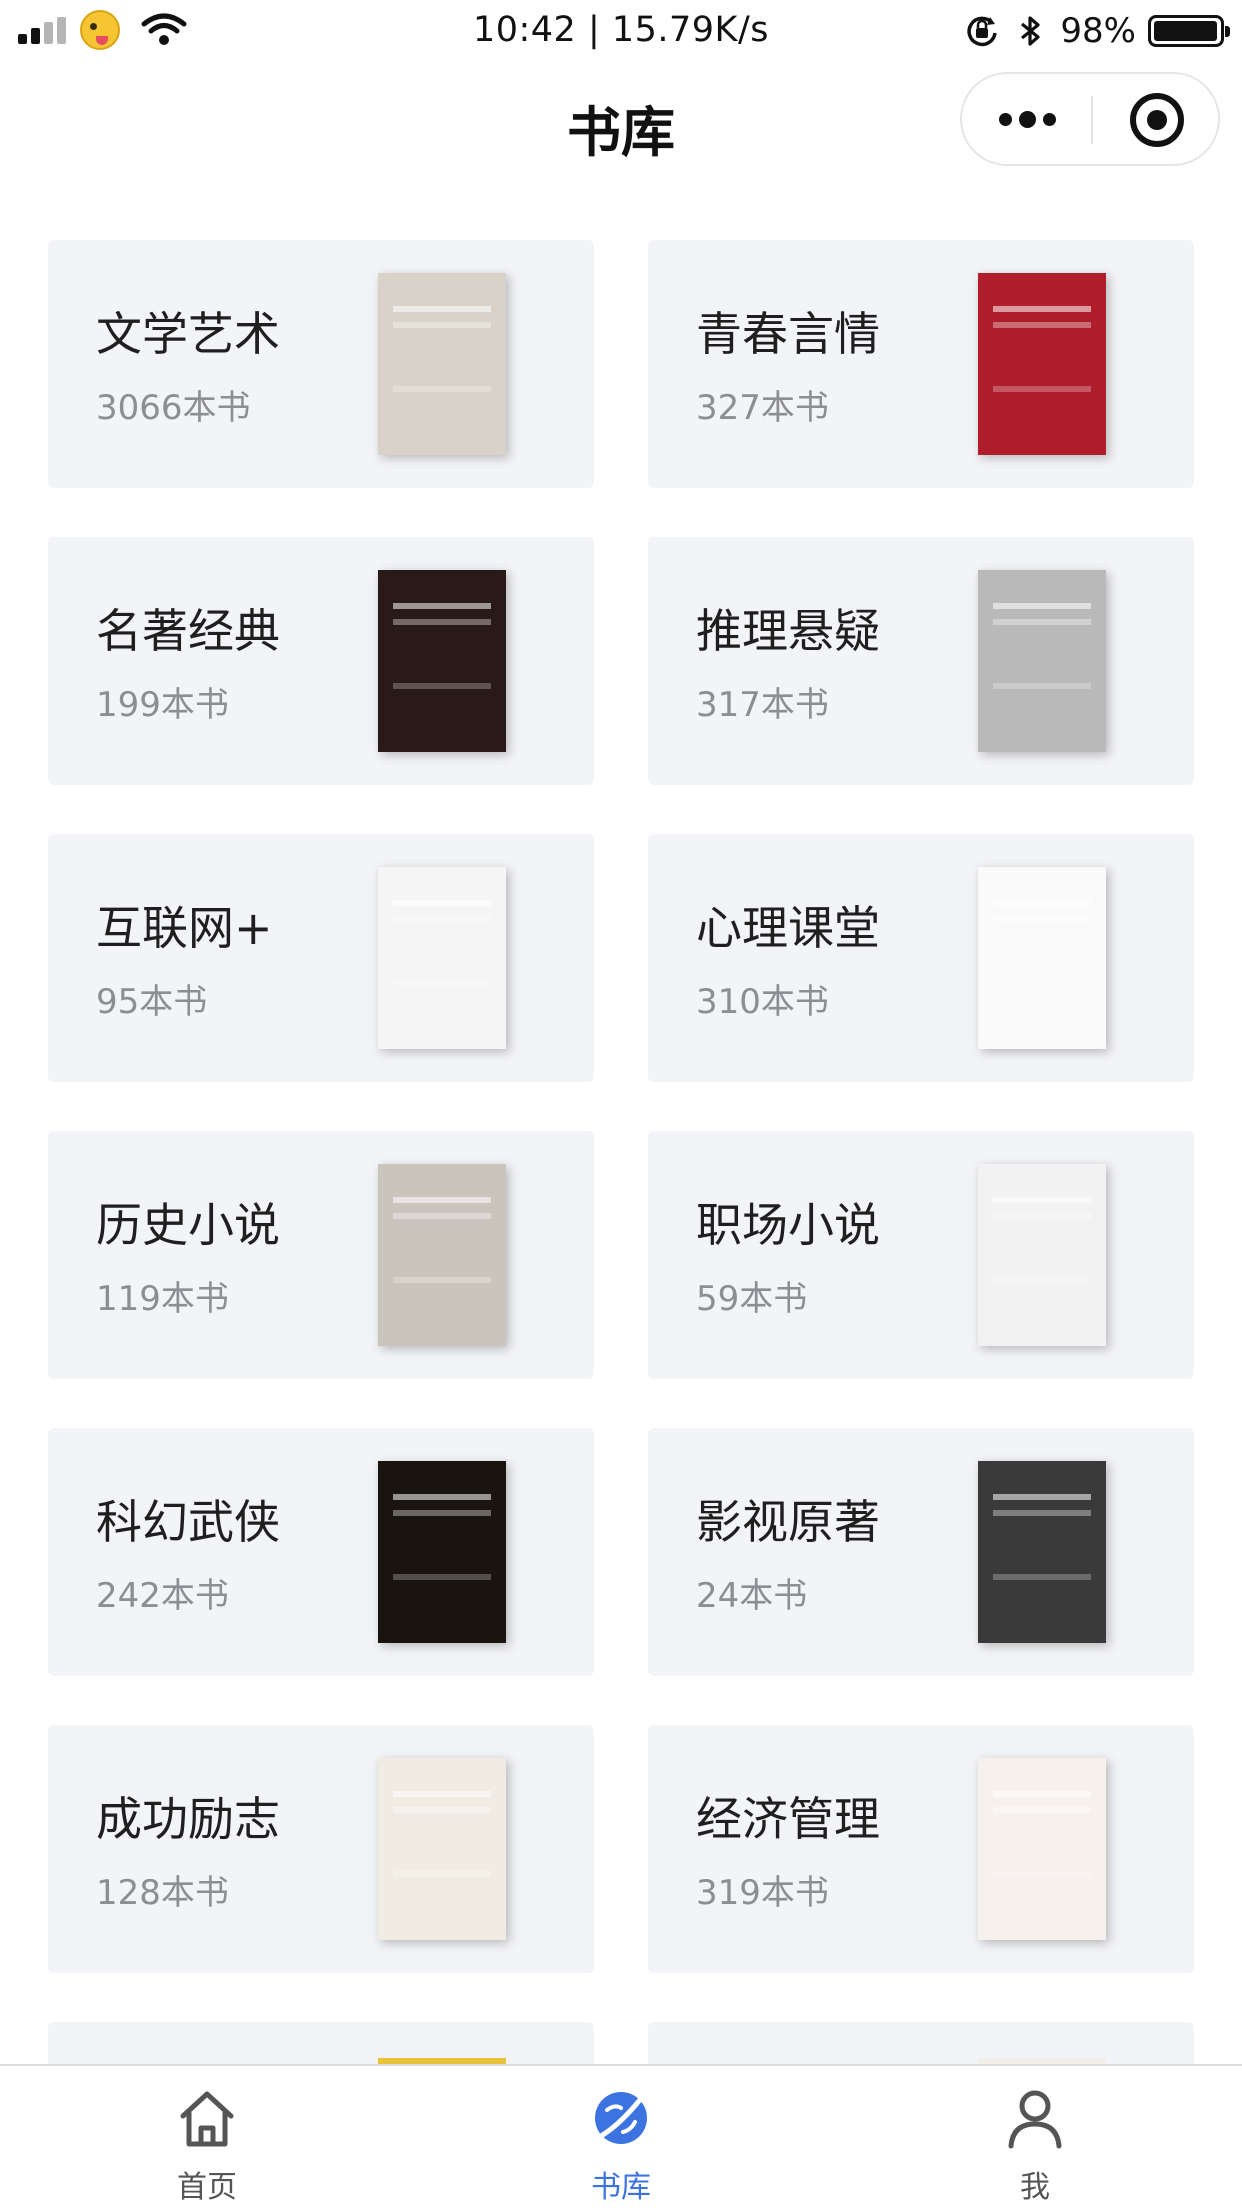 The image size is (1242, 2208). Describe the element at coordinates (788, 1819) in the screenshot. I see `category-name: 经济管理` at that location.